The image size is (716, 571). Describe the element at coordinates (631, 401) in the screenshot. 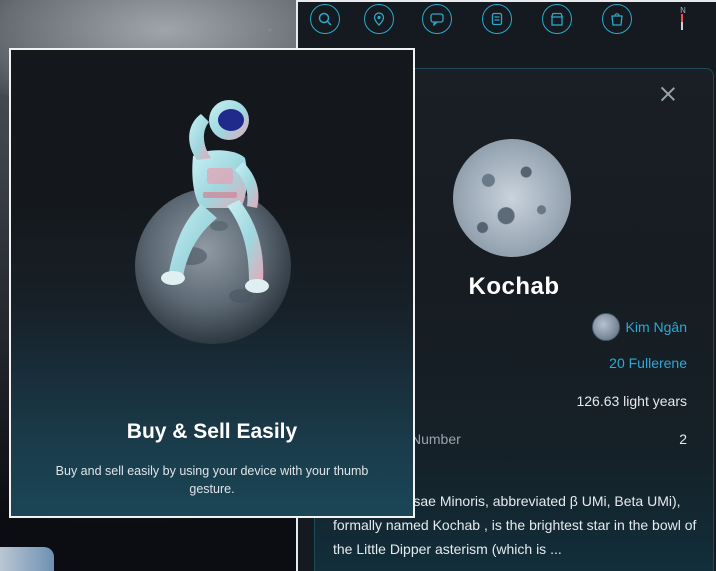

I see `star-distance: 126.63 light years` at that location.